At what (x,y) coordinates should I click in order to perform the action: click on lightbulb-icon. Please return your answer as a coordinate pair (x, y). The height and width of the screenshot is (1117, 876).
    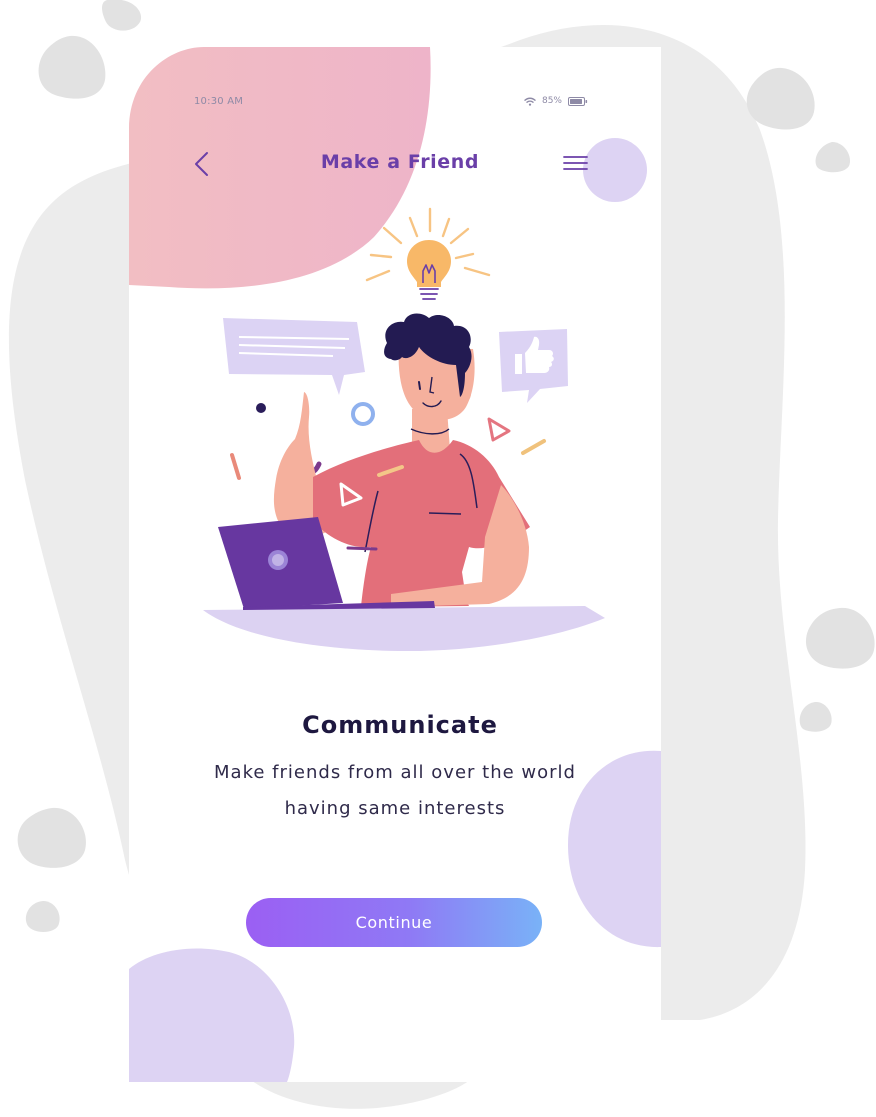
    Looking at the image, I should click on (429, 270).